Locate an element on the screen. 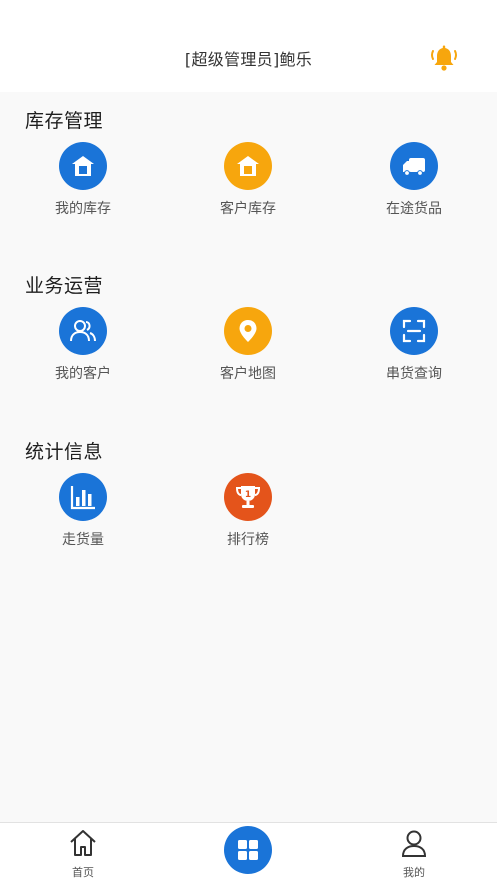 The height and width of the screenshot is (883, 497). center-menu-button is located at coordinates (248, 850).